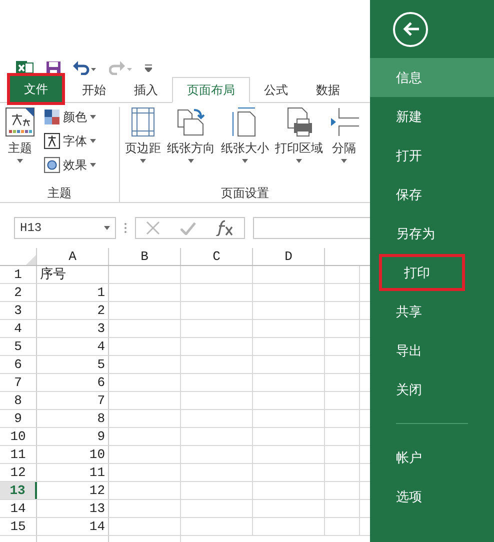 The height and width of the screenshot is (542, 494). I want to click on ribbon-button: 打印区域, so click(299, 144).